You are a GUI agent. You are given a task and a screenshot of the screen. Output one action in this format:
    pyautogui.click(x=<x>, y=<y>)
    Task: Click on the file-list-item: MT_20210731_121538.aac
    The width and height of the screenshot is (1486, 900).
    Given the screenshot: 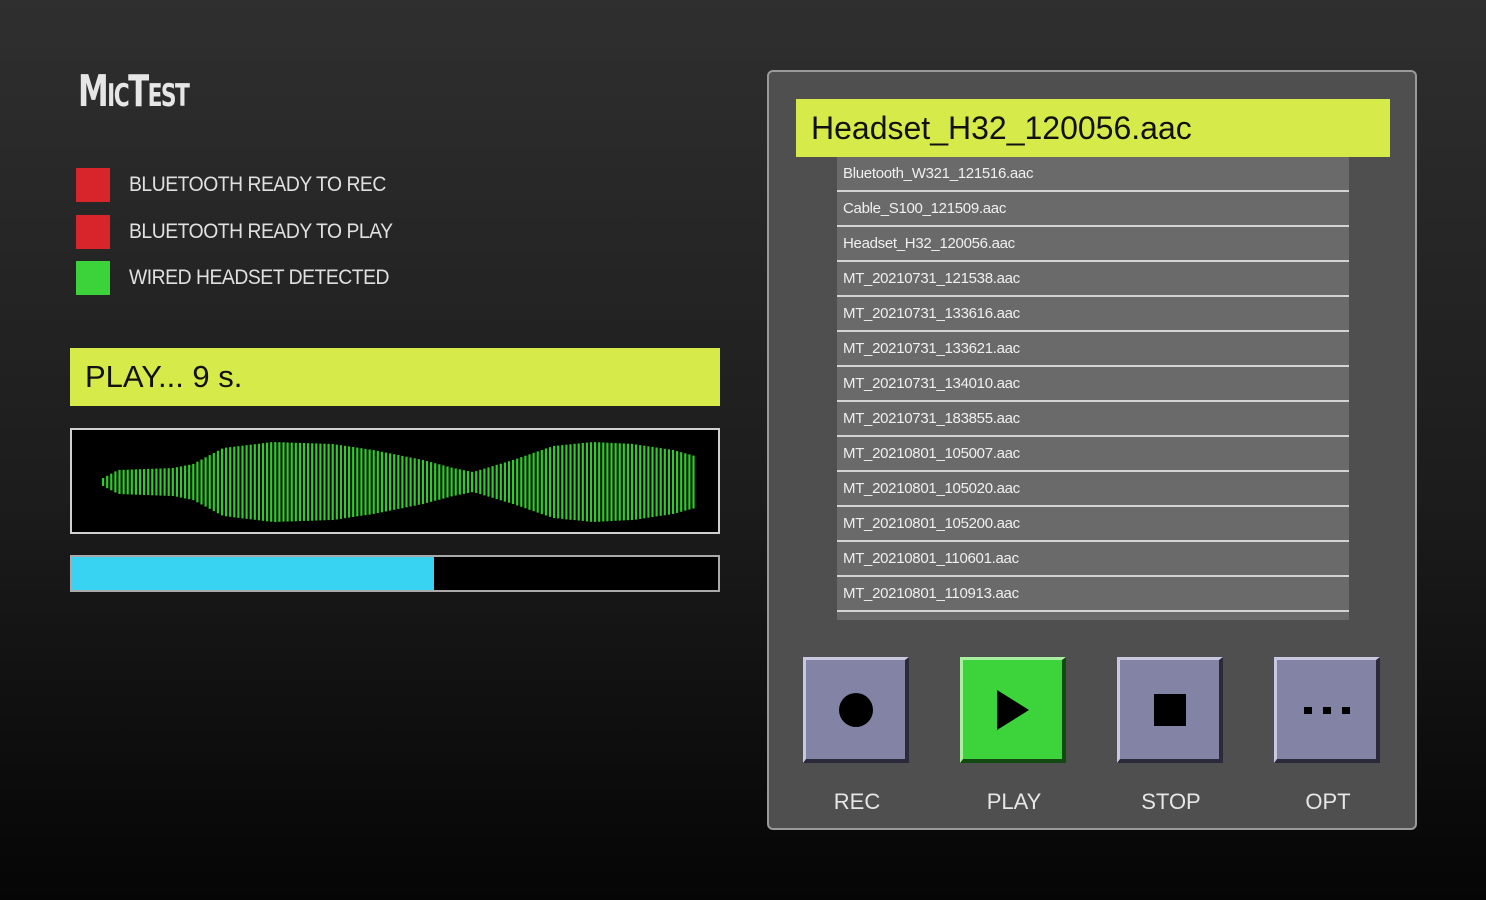 What is the action you would take?
    pyautogui.click(x=1093, y=279)
    